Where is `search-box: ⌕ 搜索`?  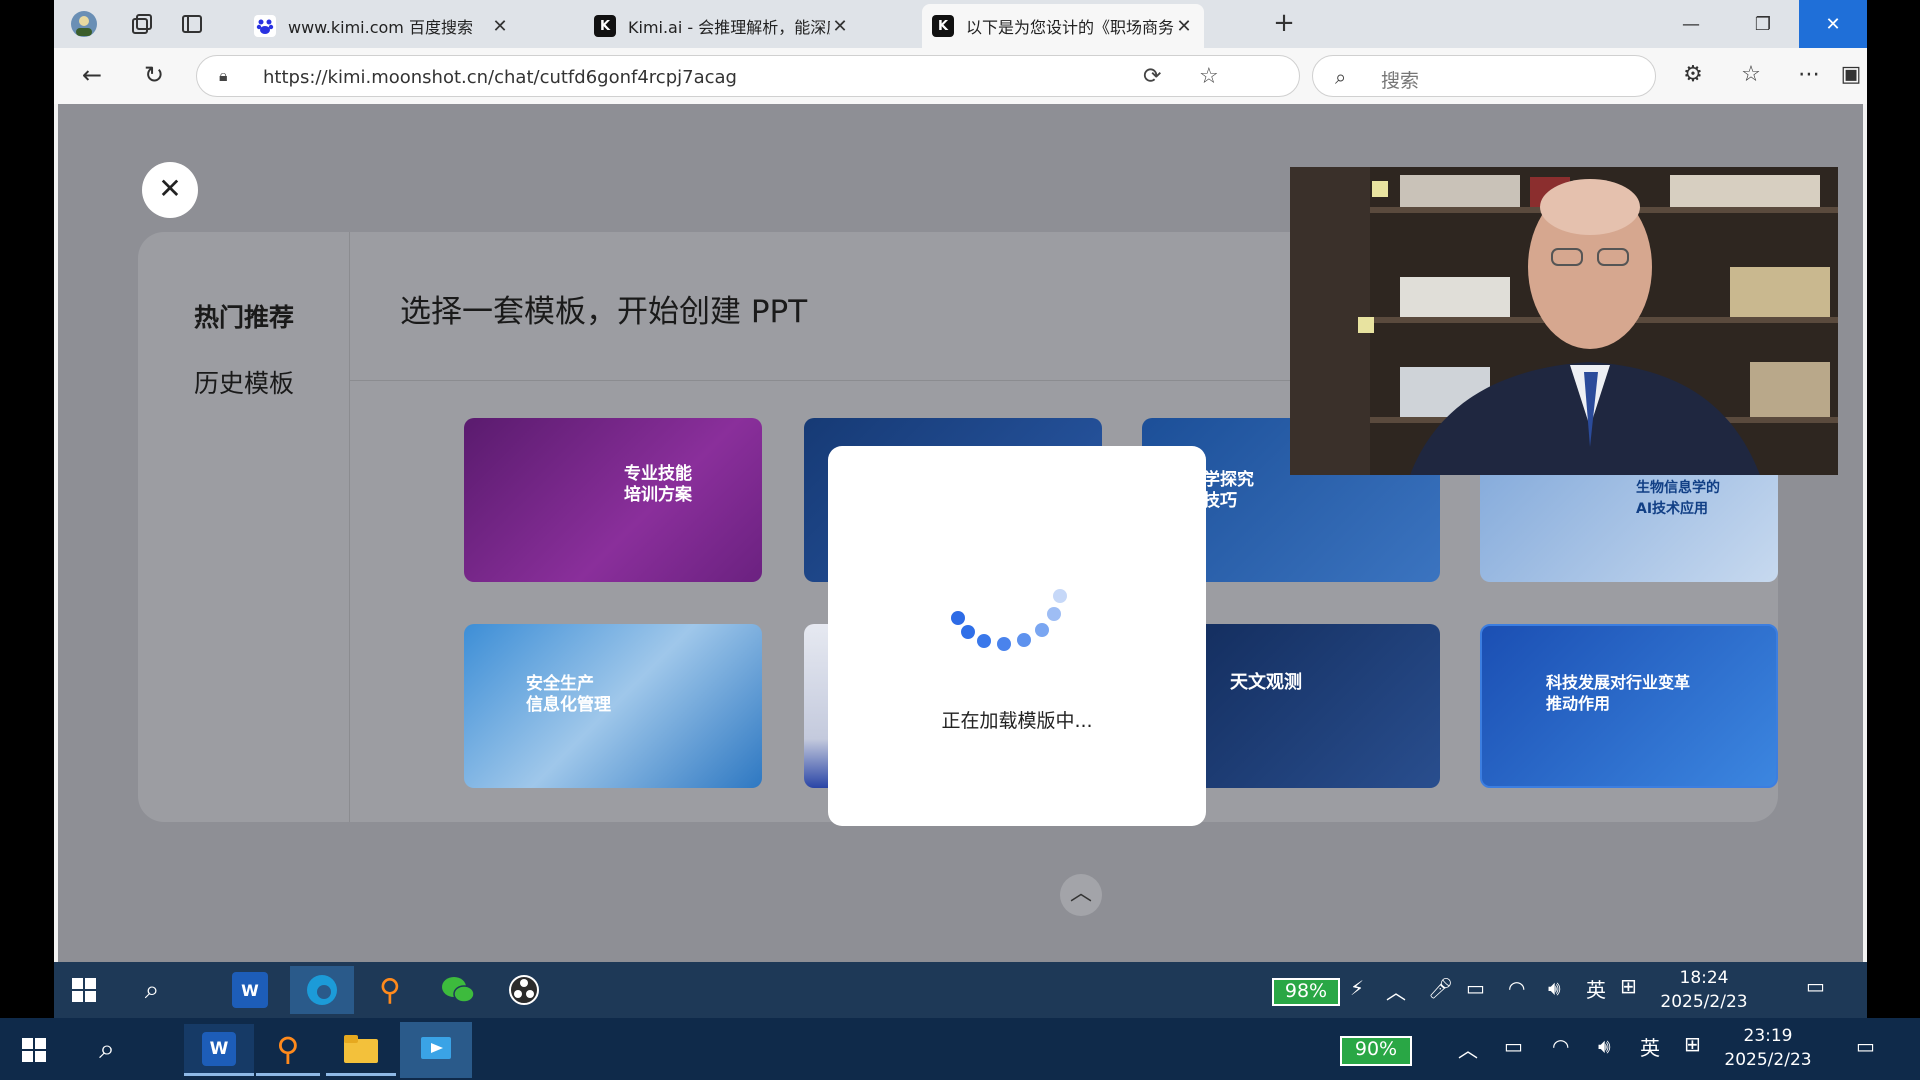
search-box: ⌕ 搜索 is located at coordinates (1484, 76).